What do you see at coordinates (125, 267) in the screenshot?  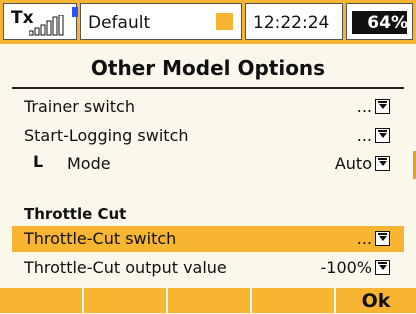 I see `row-label: Throttle-Cut output value` at bounding box center [125, 267].